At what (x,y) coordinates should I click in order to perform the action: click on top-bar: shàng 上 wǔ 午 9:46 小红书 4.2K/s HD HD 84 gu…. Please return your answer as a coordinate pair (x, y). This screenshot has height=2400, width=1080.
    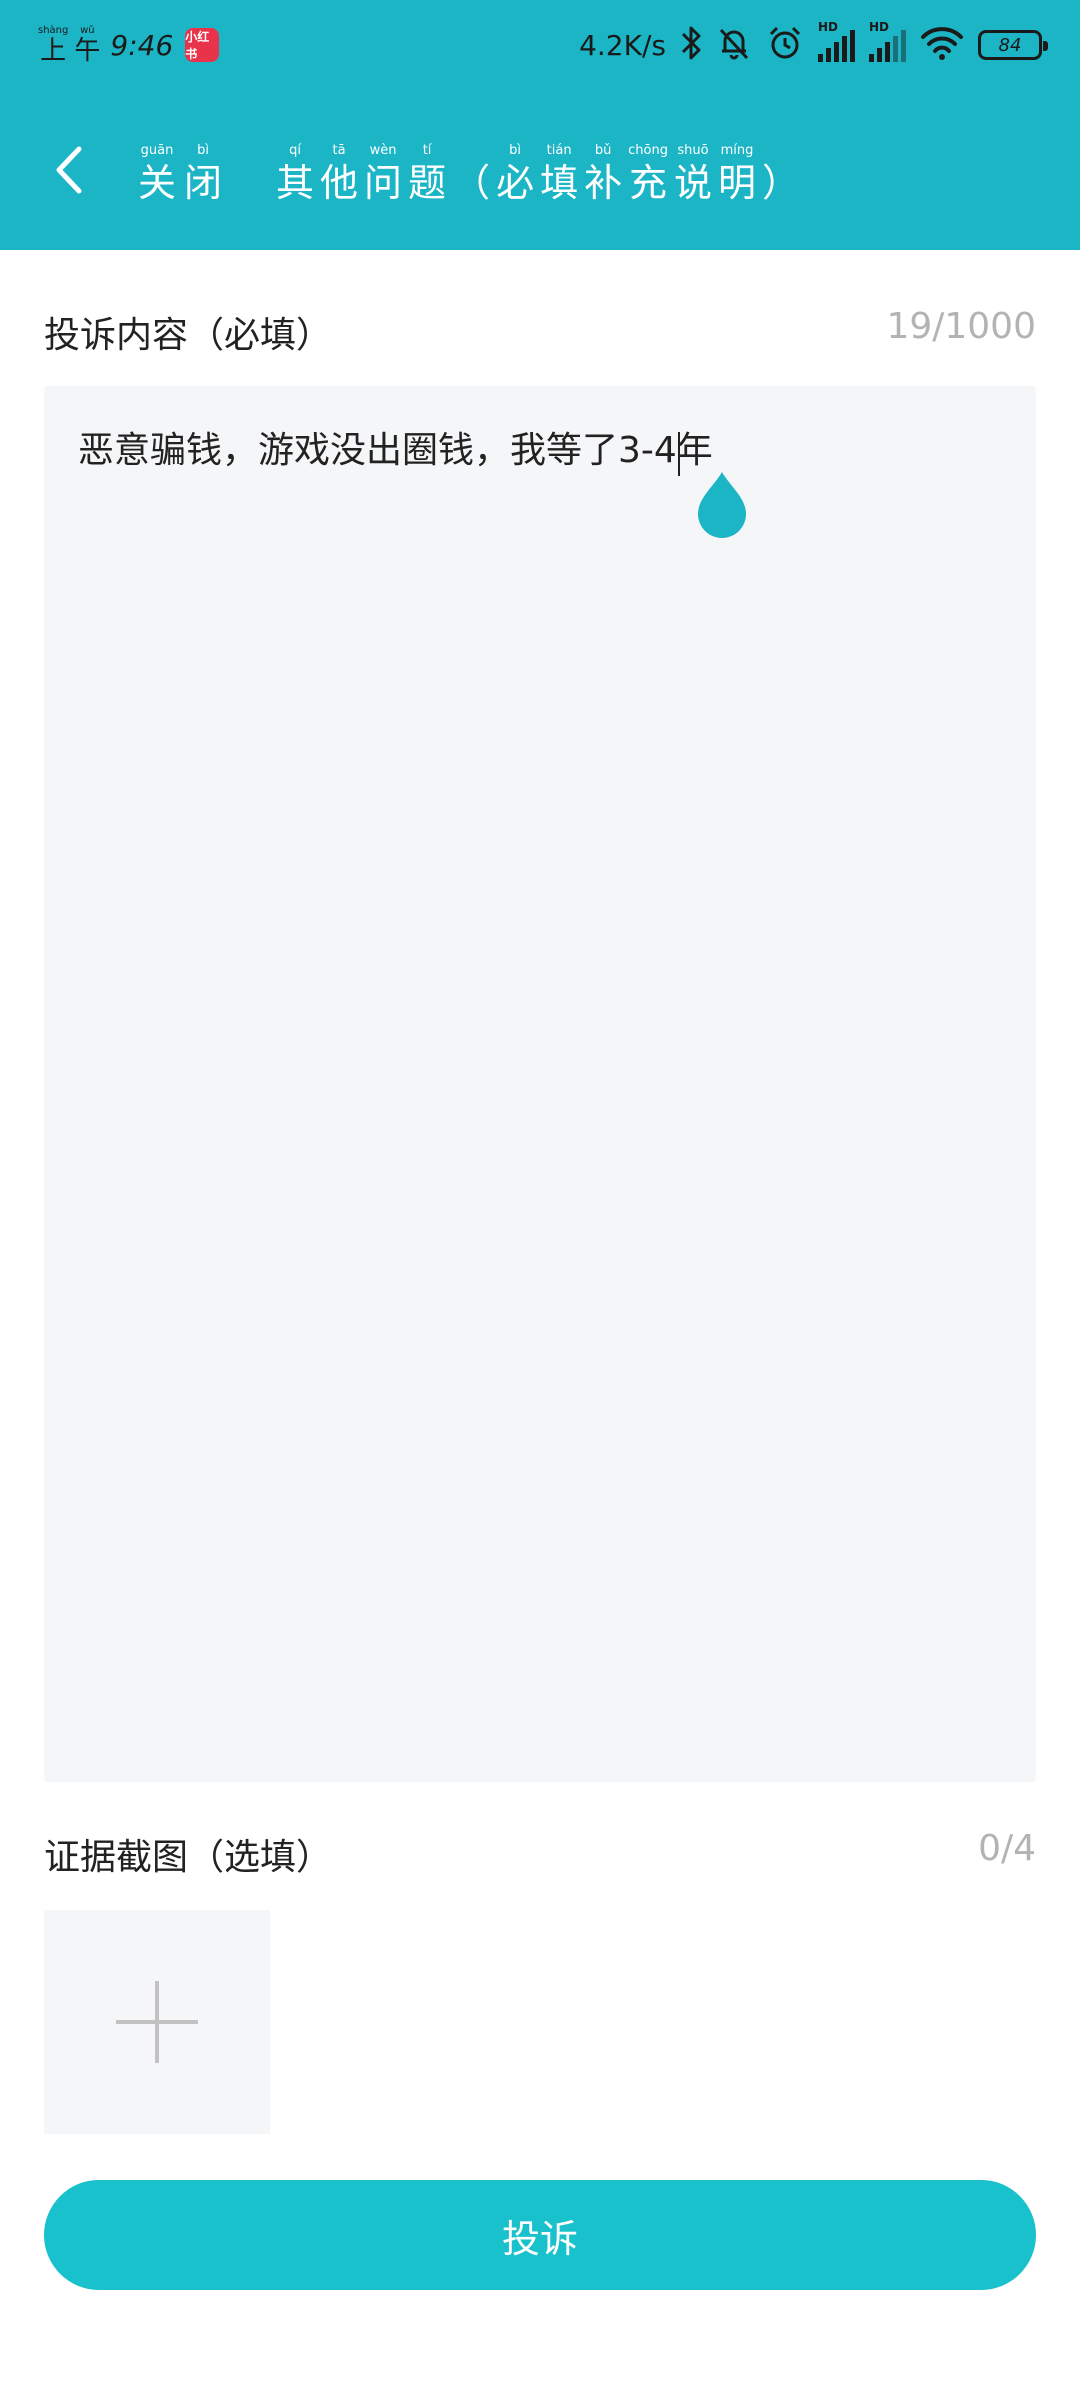
    Looking at the image, I should click on (540, 125).